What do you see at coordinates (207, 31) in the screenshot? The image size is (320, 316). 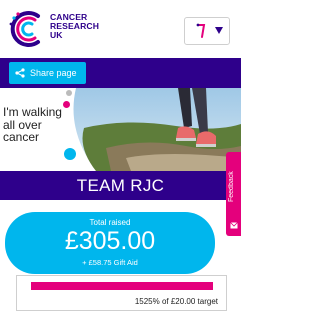 I see `account-menu-button` at bounding box center [207, 31].